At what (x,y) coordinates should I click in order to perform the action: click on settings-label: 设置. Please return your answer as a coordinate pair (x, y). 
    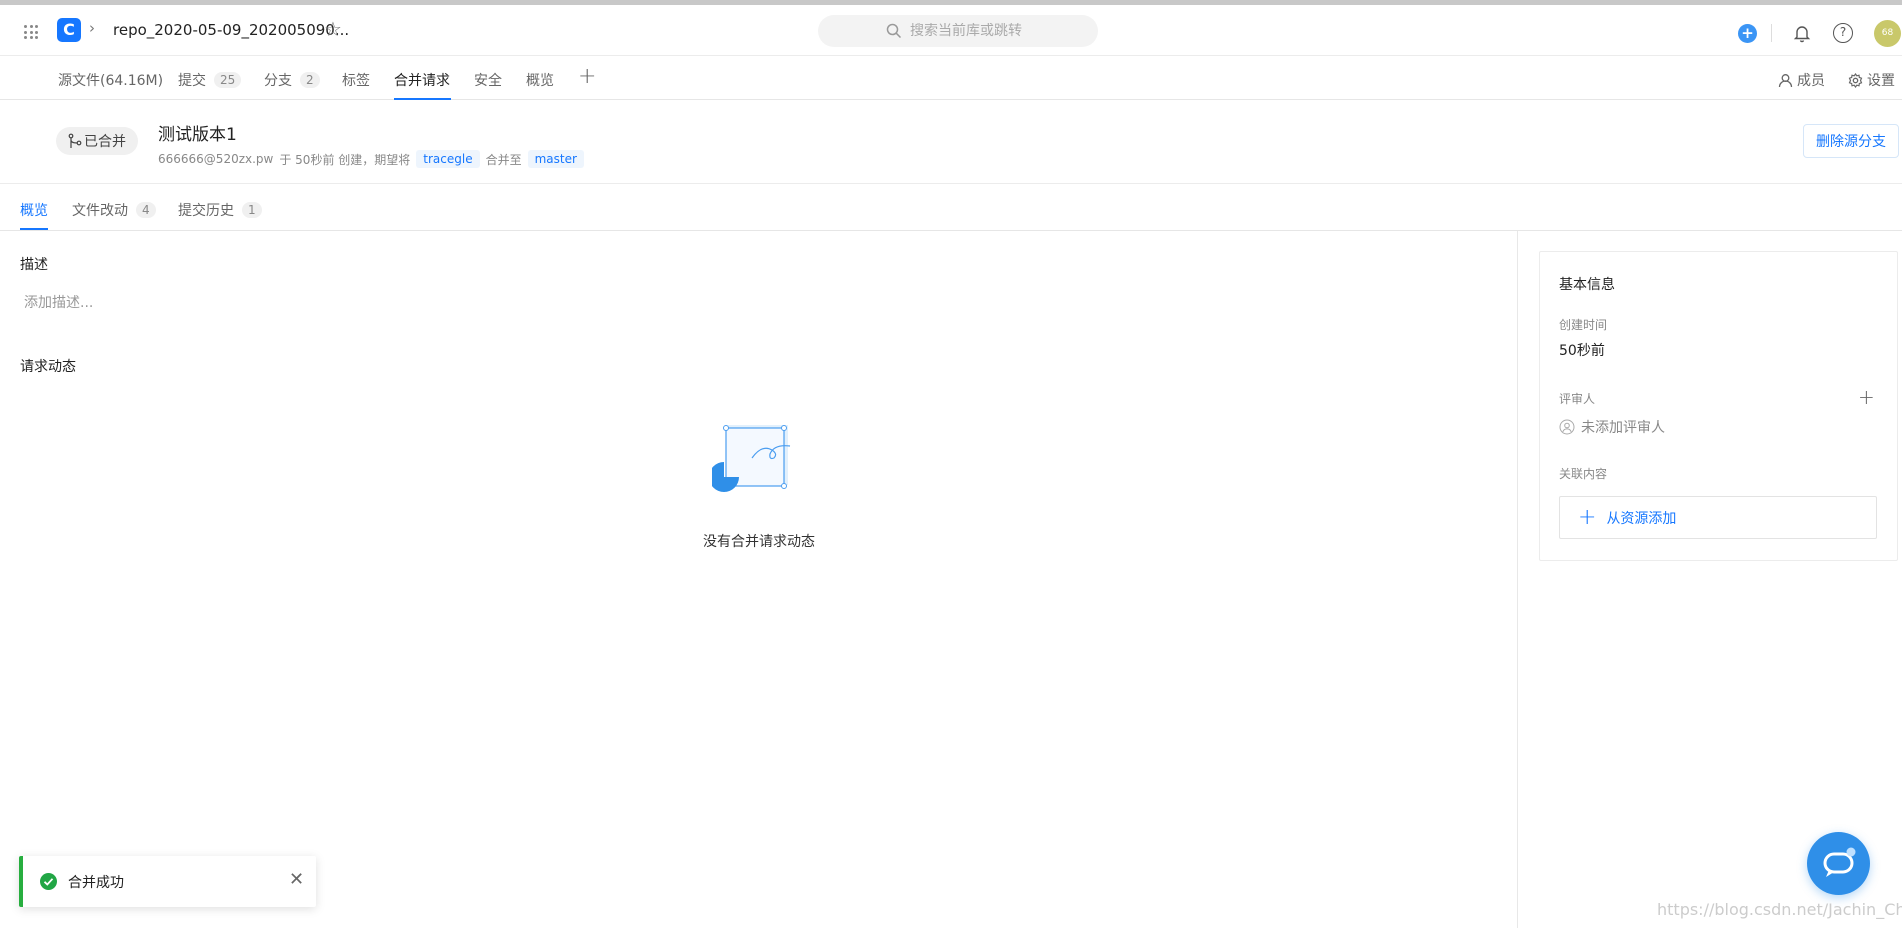
    Looking at the image, I should click on (1881, 81).